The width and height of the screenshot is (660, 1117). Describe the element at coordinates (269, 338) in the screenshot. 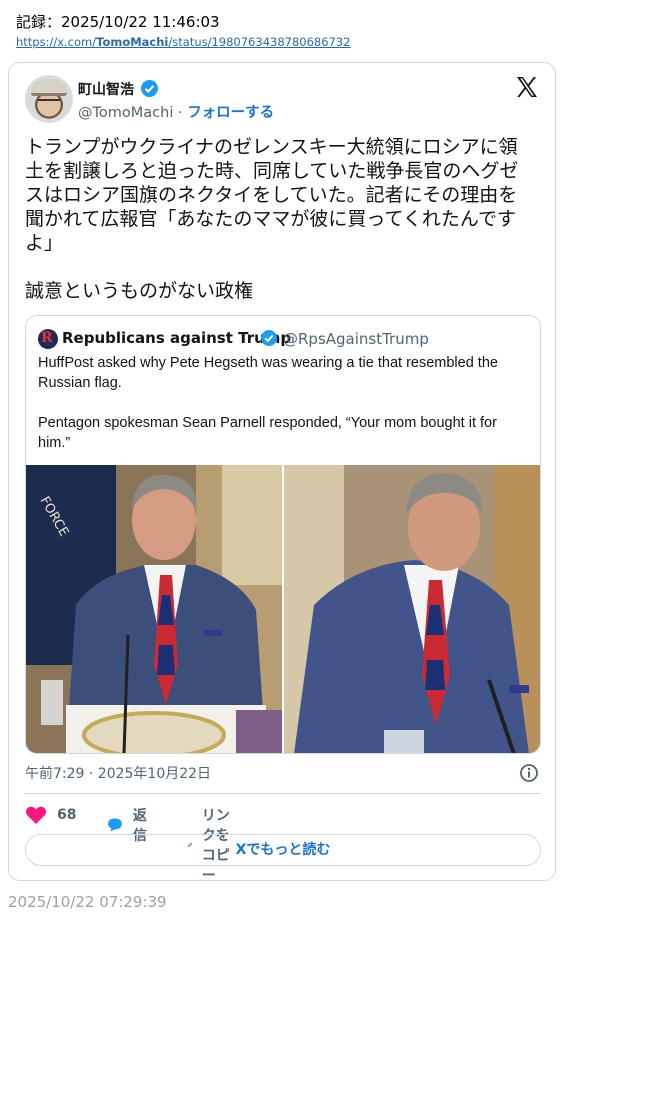

I see `quote-verified-badge-icon` at that location.